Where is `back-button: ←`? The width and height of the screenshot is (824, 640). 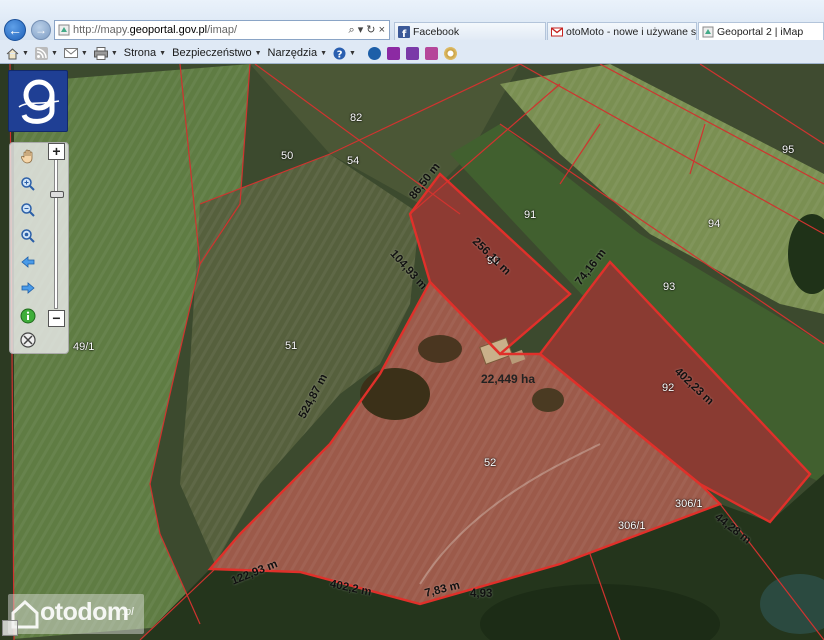 back-button: ← is located at coordinates (15, 30).